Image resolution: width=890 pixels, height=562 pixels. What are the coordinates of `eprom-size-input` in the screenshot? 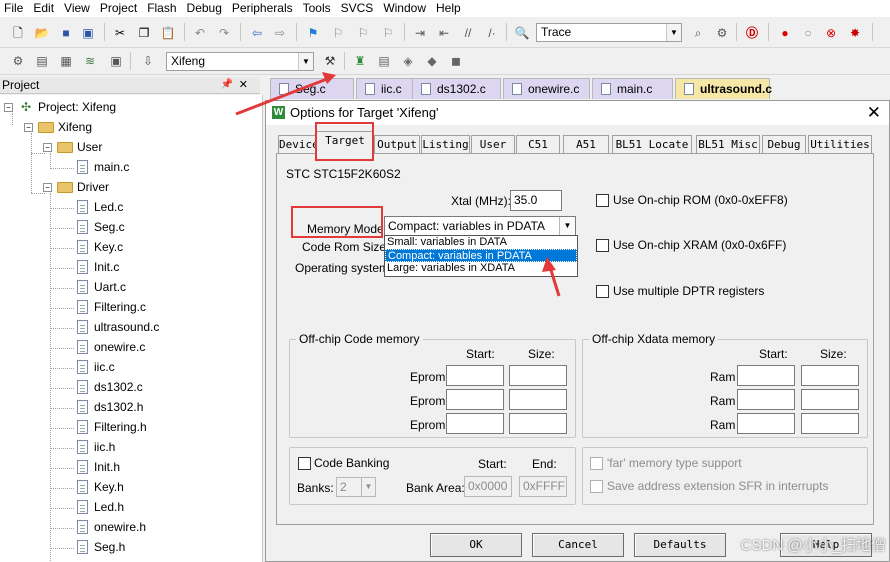 It's located at (538, 423).